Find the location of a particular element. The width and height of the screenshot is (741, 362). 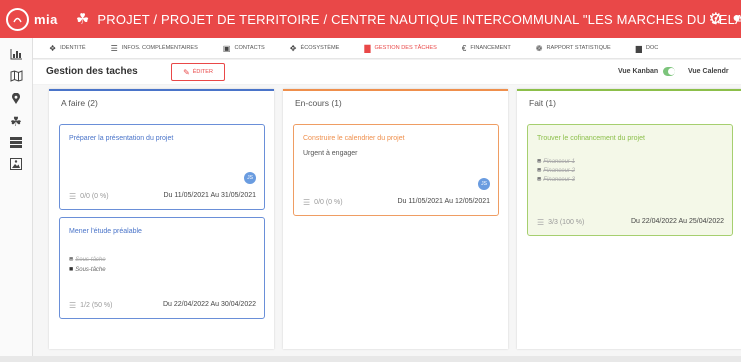

view-toggle is located at coordinates (669, 71).